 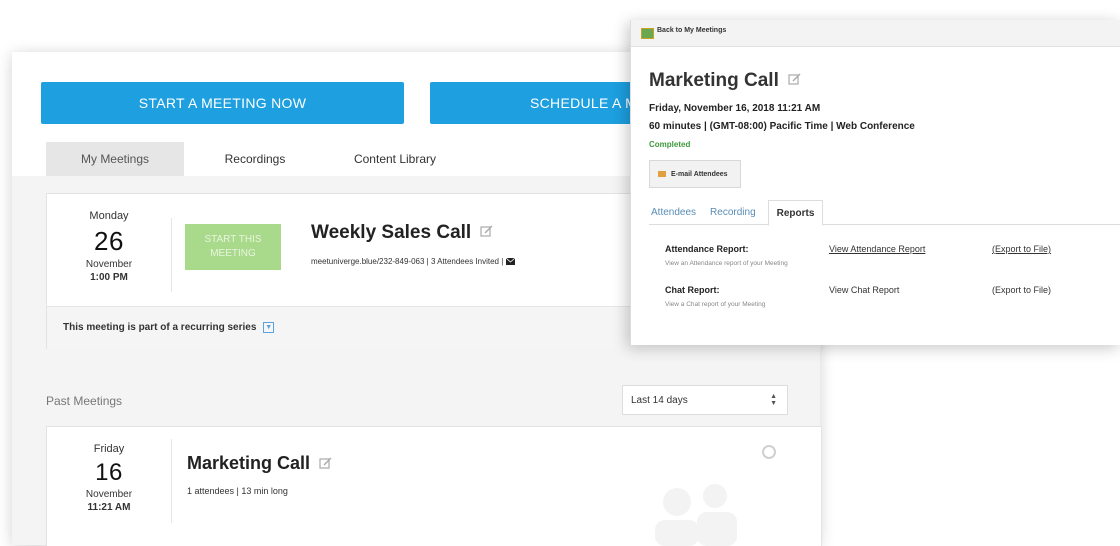 I want to click on back-to-my-meetings-link: Back to My Meetings, so click(x=691, y=30).